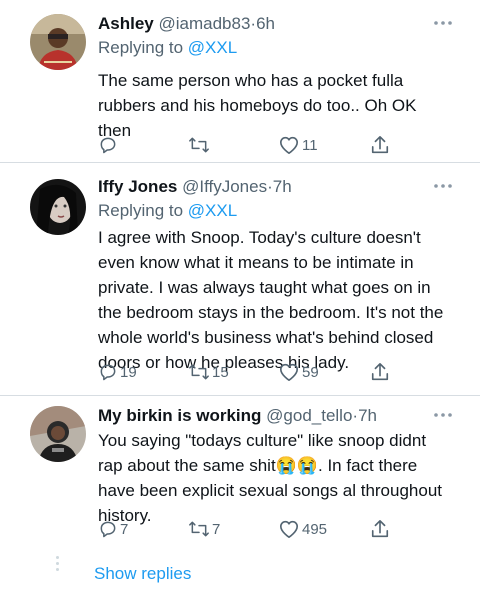 The image size is (480, 600). I want to click on crying-emoji: 😭😭, so click(297, 465).